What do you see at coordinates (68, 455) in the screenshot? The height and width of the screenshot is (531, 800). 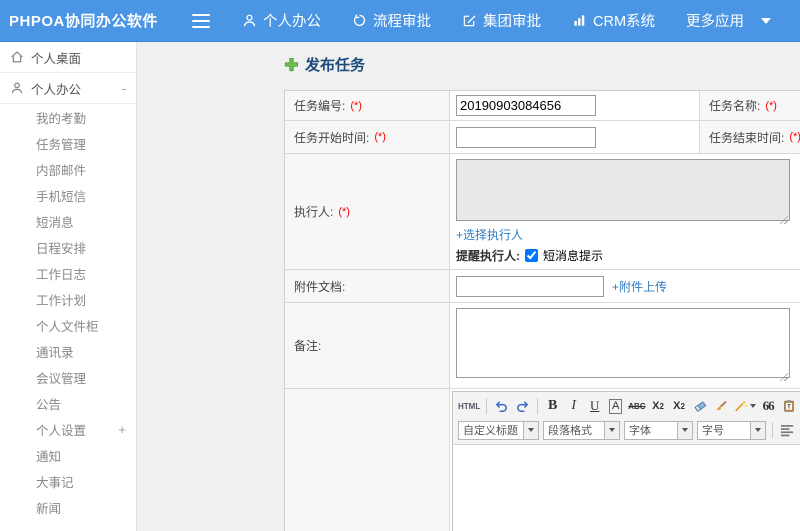 I see `sidebar-item-notice: 通知` at bounding box center [68, 455].